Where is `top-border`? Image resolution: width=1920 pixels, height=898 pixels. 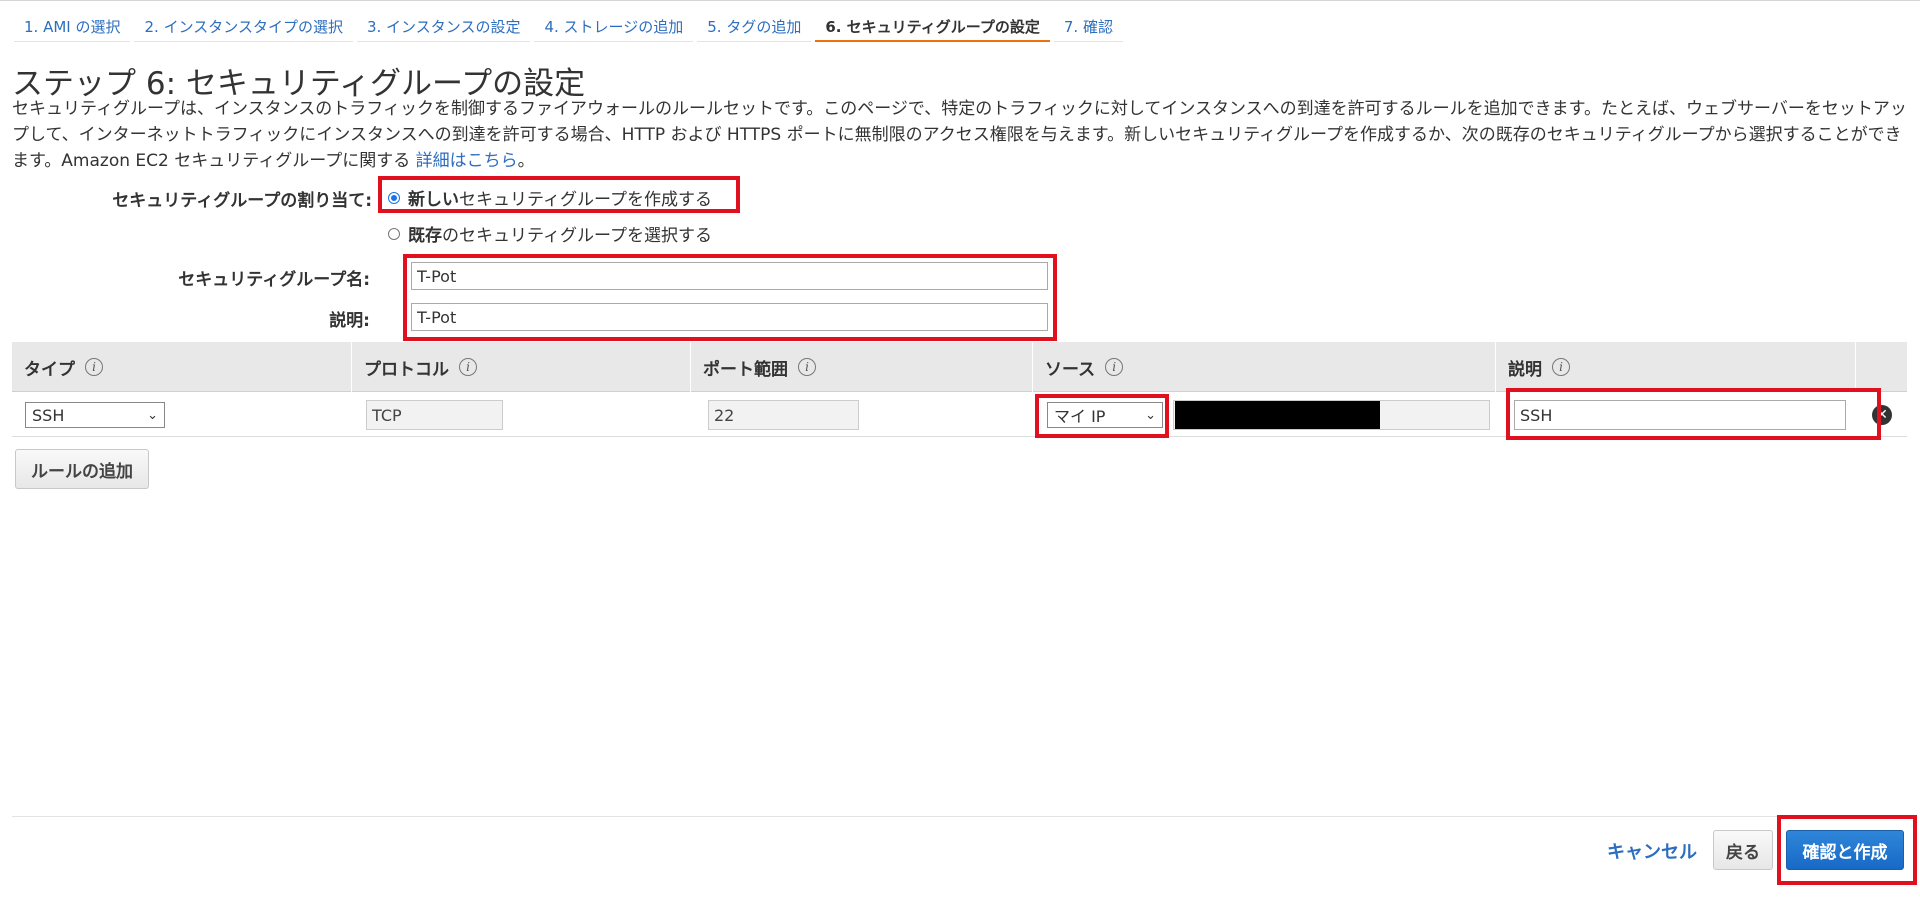
top-border is located at coordinates (960, 0).